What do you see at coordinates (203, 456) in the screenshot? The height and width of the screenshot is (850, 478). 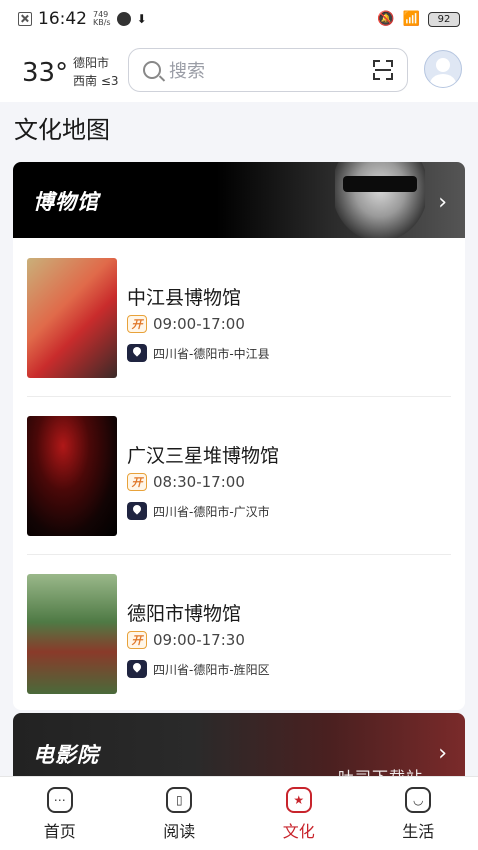 I see `museum-name: 广汉三星堆博物馆` at bounding box center [203, 456].